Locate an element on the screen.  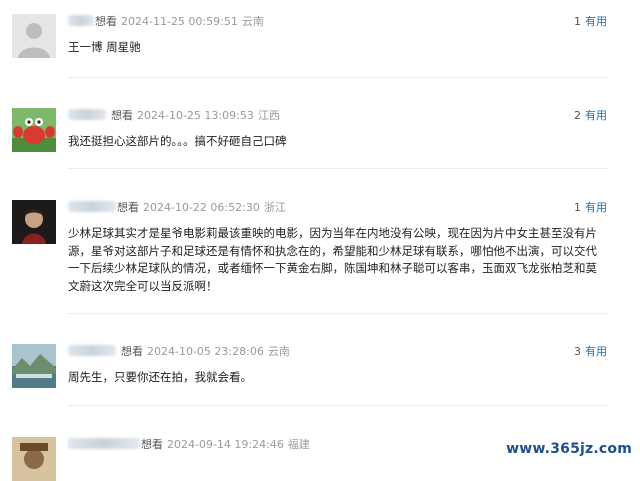
comment-meta: 想看 2024-09-14 19:24:46 福建 is located at coordinates (189, 445).